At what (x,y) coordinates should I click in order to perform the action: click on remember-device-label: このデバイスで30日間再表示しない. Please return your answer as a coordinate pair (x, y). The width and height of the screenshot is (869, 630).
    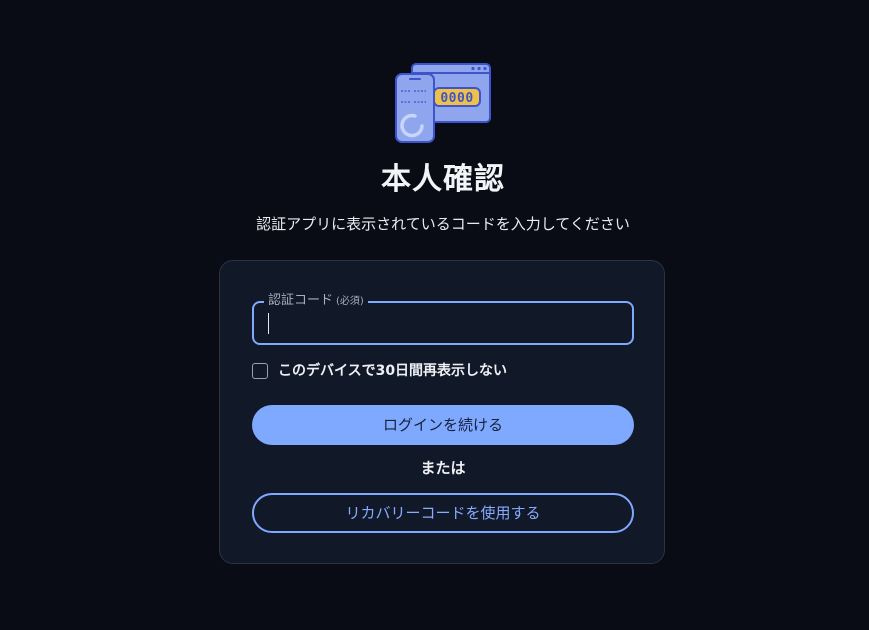
    Looking at the image, I should click on (392, 371).